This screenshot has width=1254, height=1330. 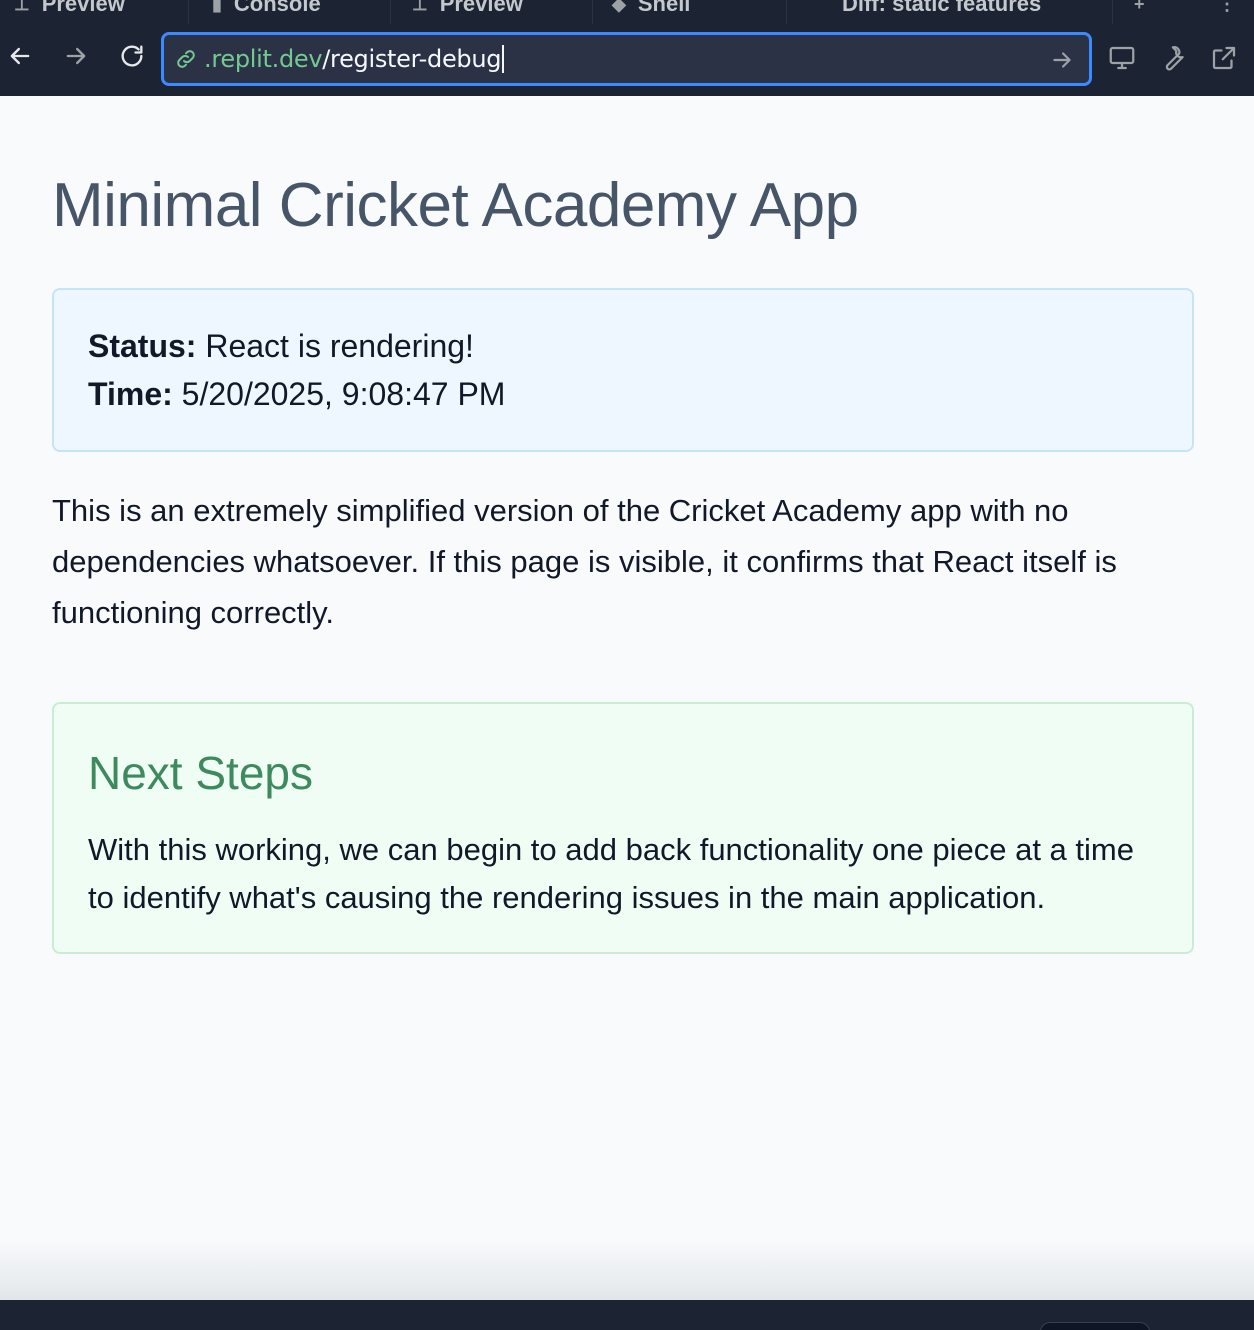 What do you see at coordinates (217, 7) in the screenshot?
I see `console-icon: ▮` at bounding box center [217, 7].